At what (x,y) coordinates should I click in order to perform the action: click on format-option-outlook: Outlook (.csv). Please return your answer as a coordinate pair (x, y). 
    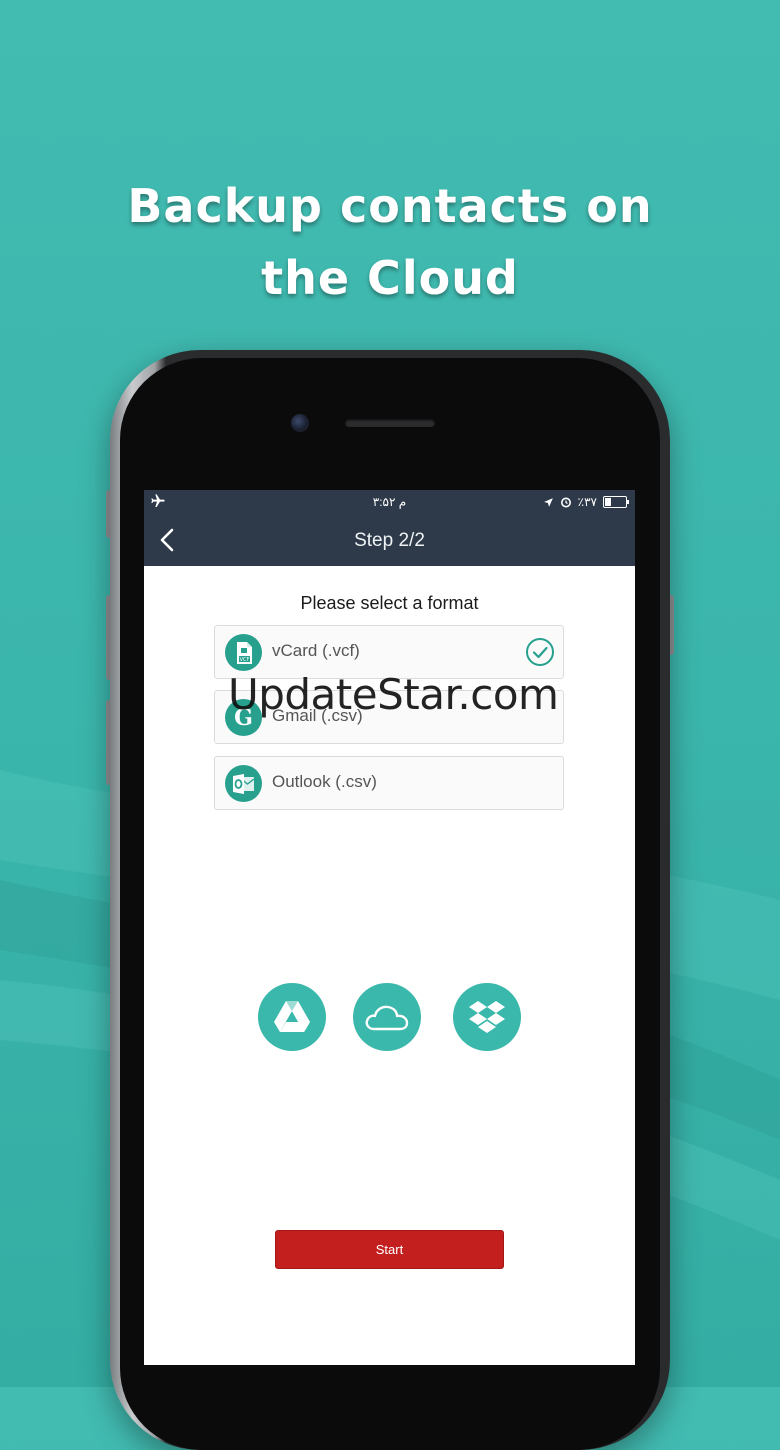
    Looking at the image, I should click on (389, 783).